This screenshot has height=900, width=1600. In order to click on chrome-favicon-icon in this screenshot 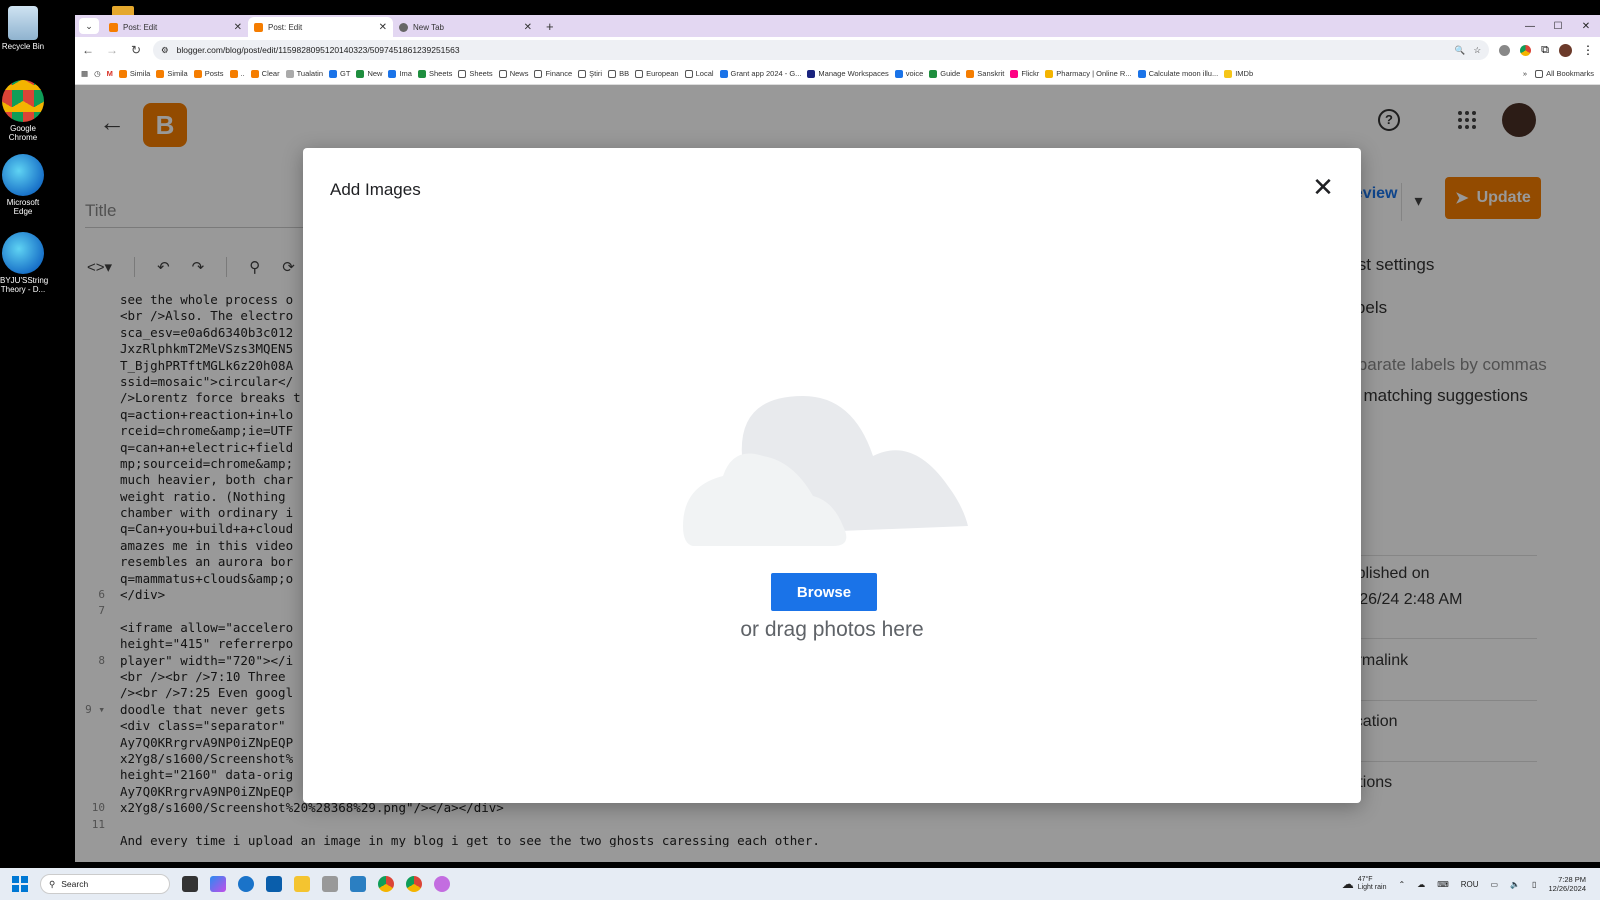, I will do `click(403, 27)`.